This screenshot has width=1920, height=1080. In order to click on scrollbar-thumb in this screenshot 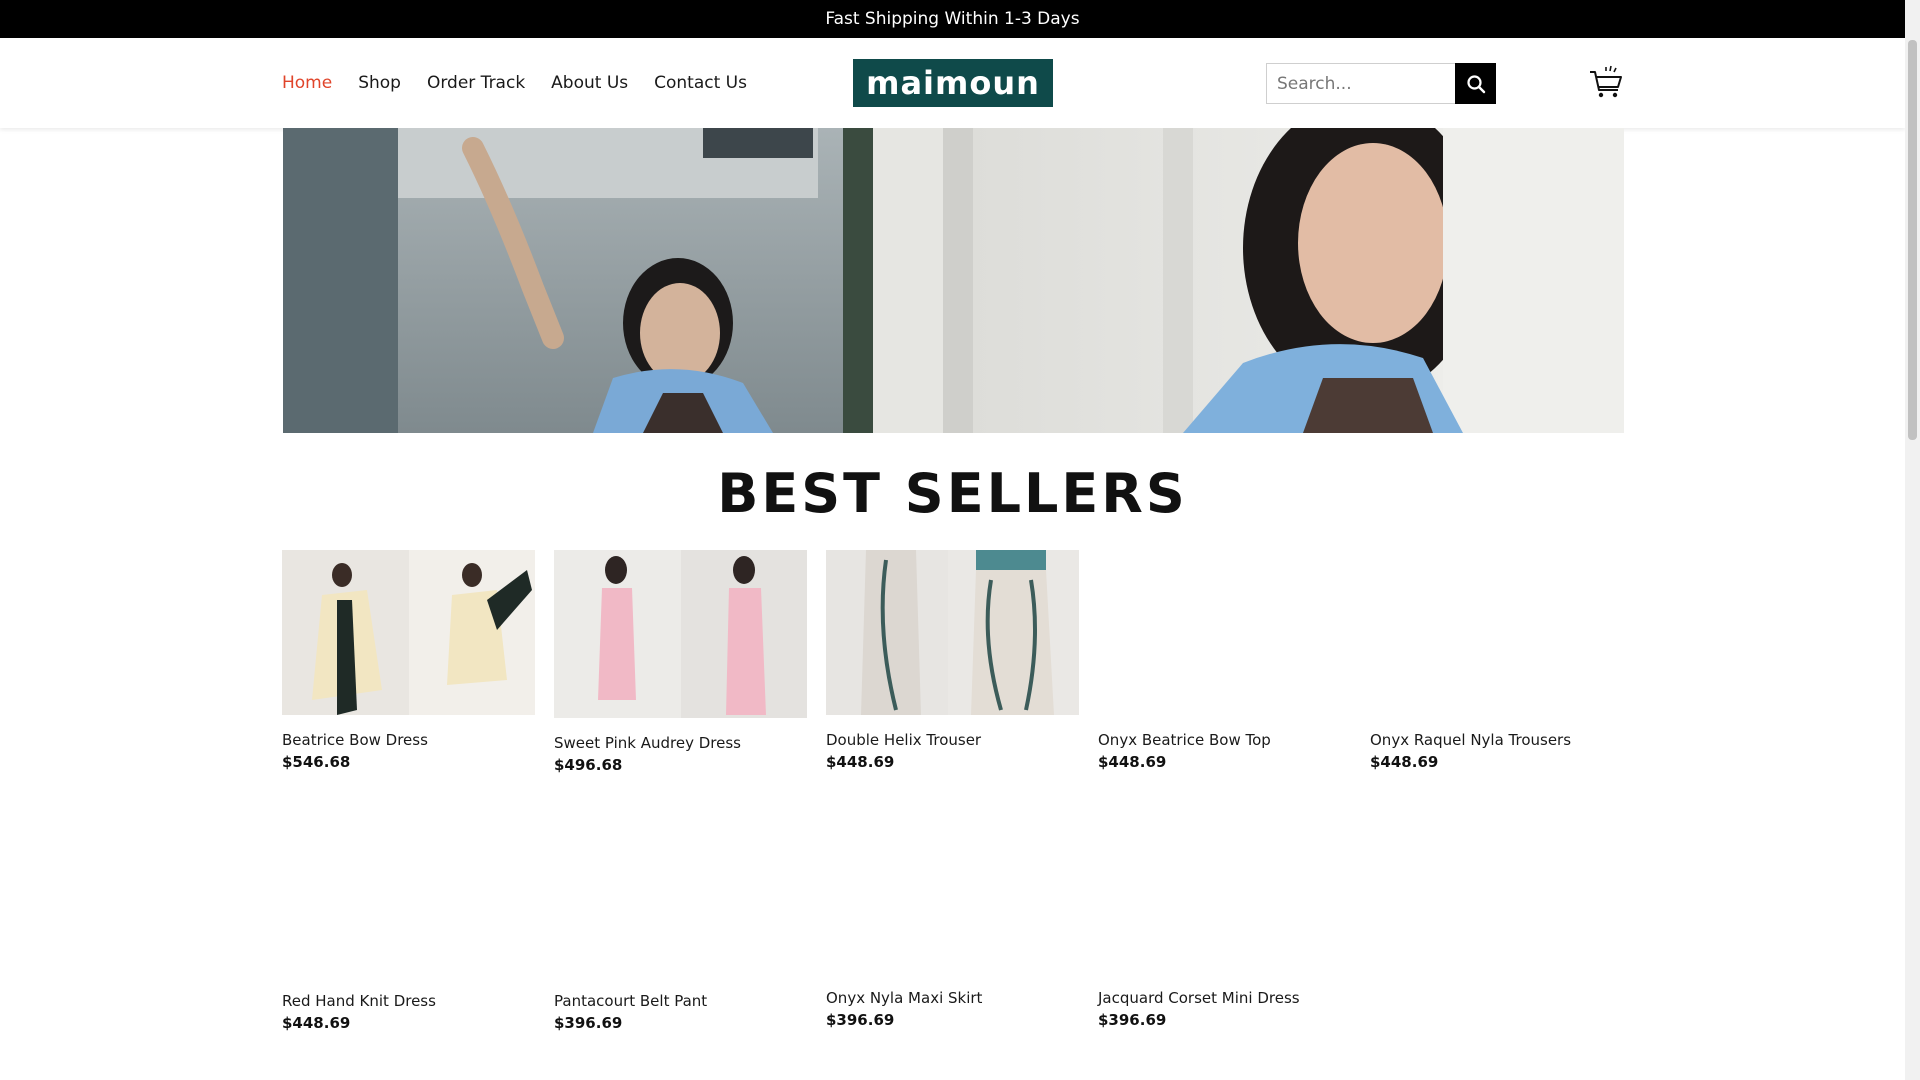, I will do `click(1912, 240)`.